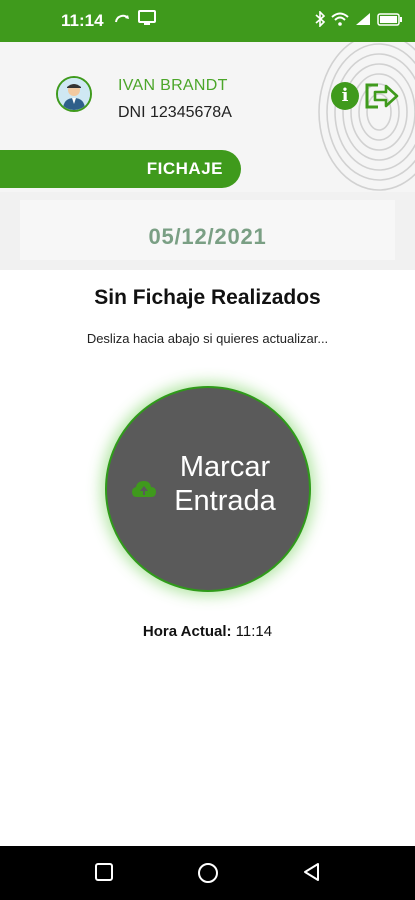 The image size is (415, 900). I want to click on info-icon: i, so click(345, 95).